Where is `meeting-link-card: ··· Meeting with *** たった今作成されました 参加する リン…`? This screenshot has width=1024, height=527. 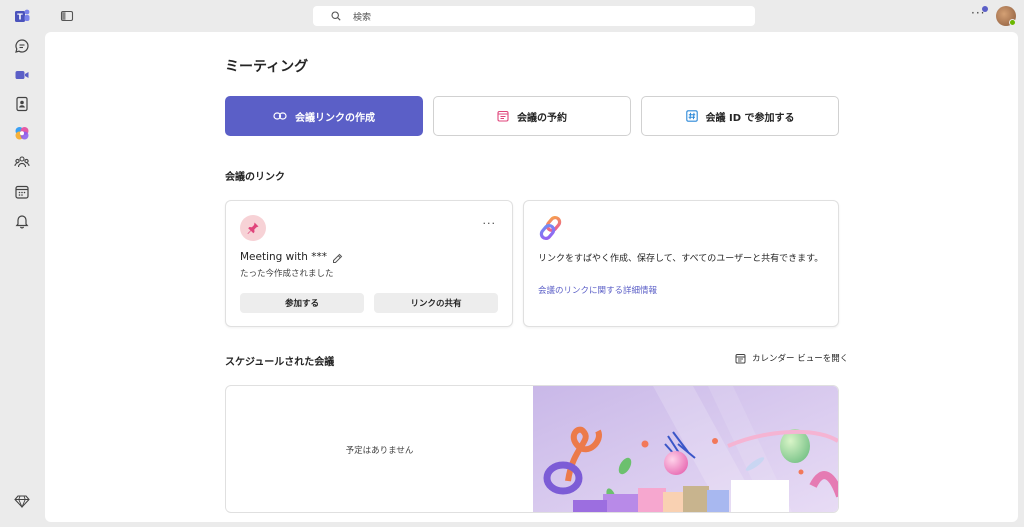
meeting-link-card: ··· Meeting with *** たった今作成されました 参加する リン… is located at coordinates (369, 263).